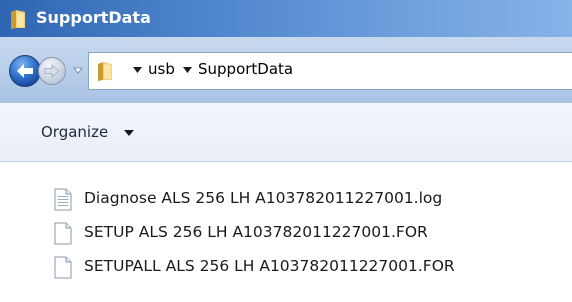 This screenshot has width=572, height=302. I want to click on breadcrumb-supportdata: SupportData, so click(245, 69).